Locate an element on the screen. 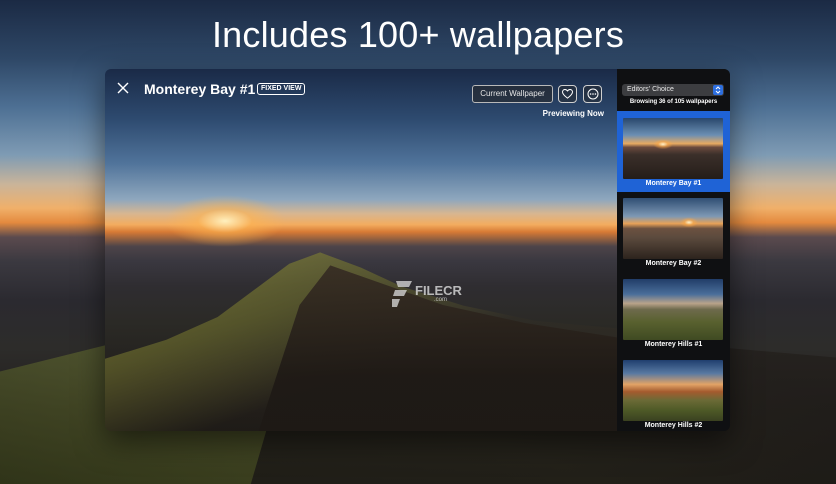 The image size is (836, 484). watermark: FILECR .com is located at coordinates (427, 294).